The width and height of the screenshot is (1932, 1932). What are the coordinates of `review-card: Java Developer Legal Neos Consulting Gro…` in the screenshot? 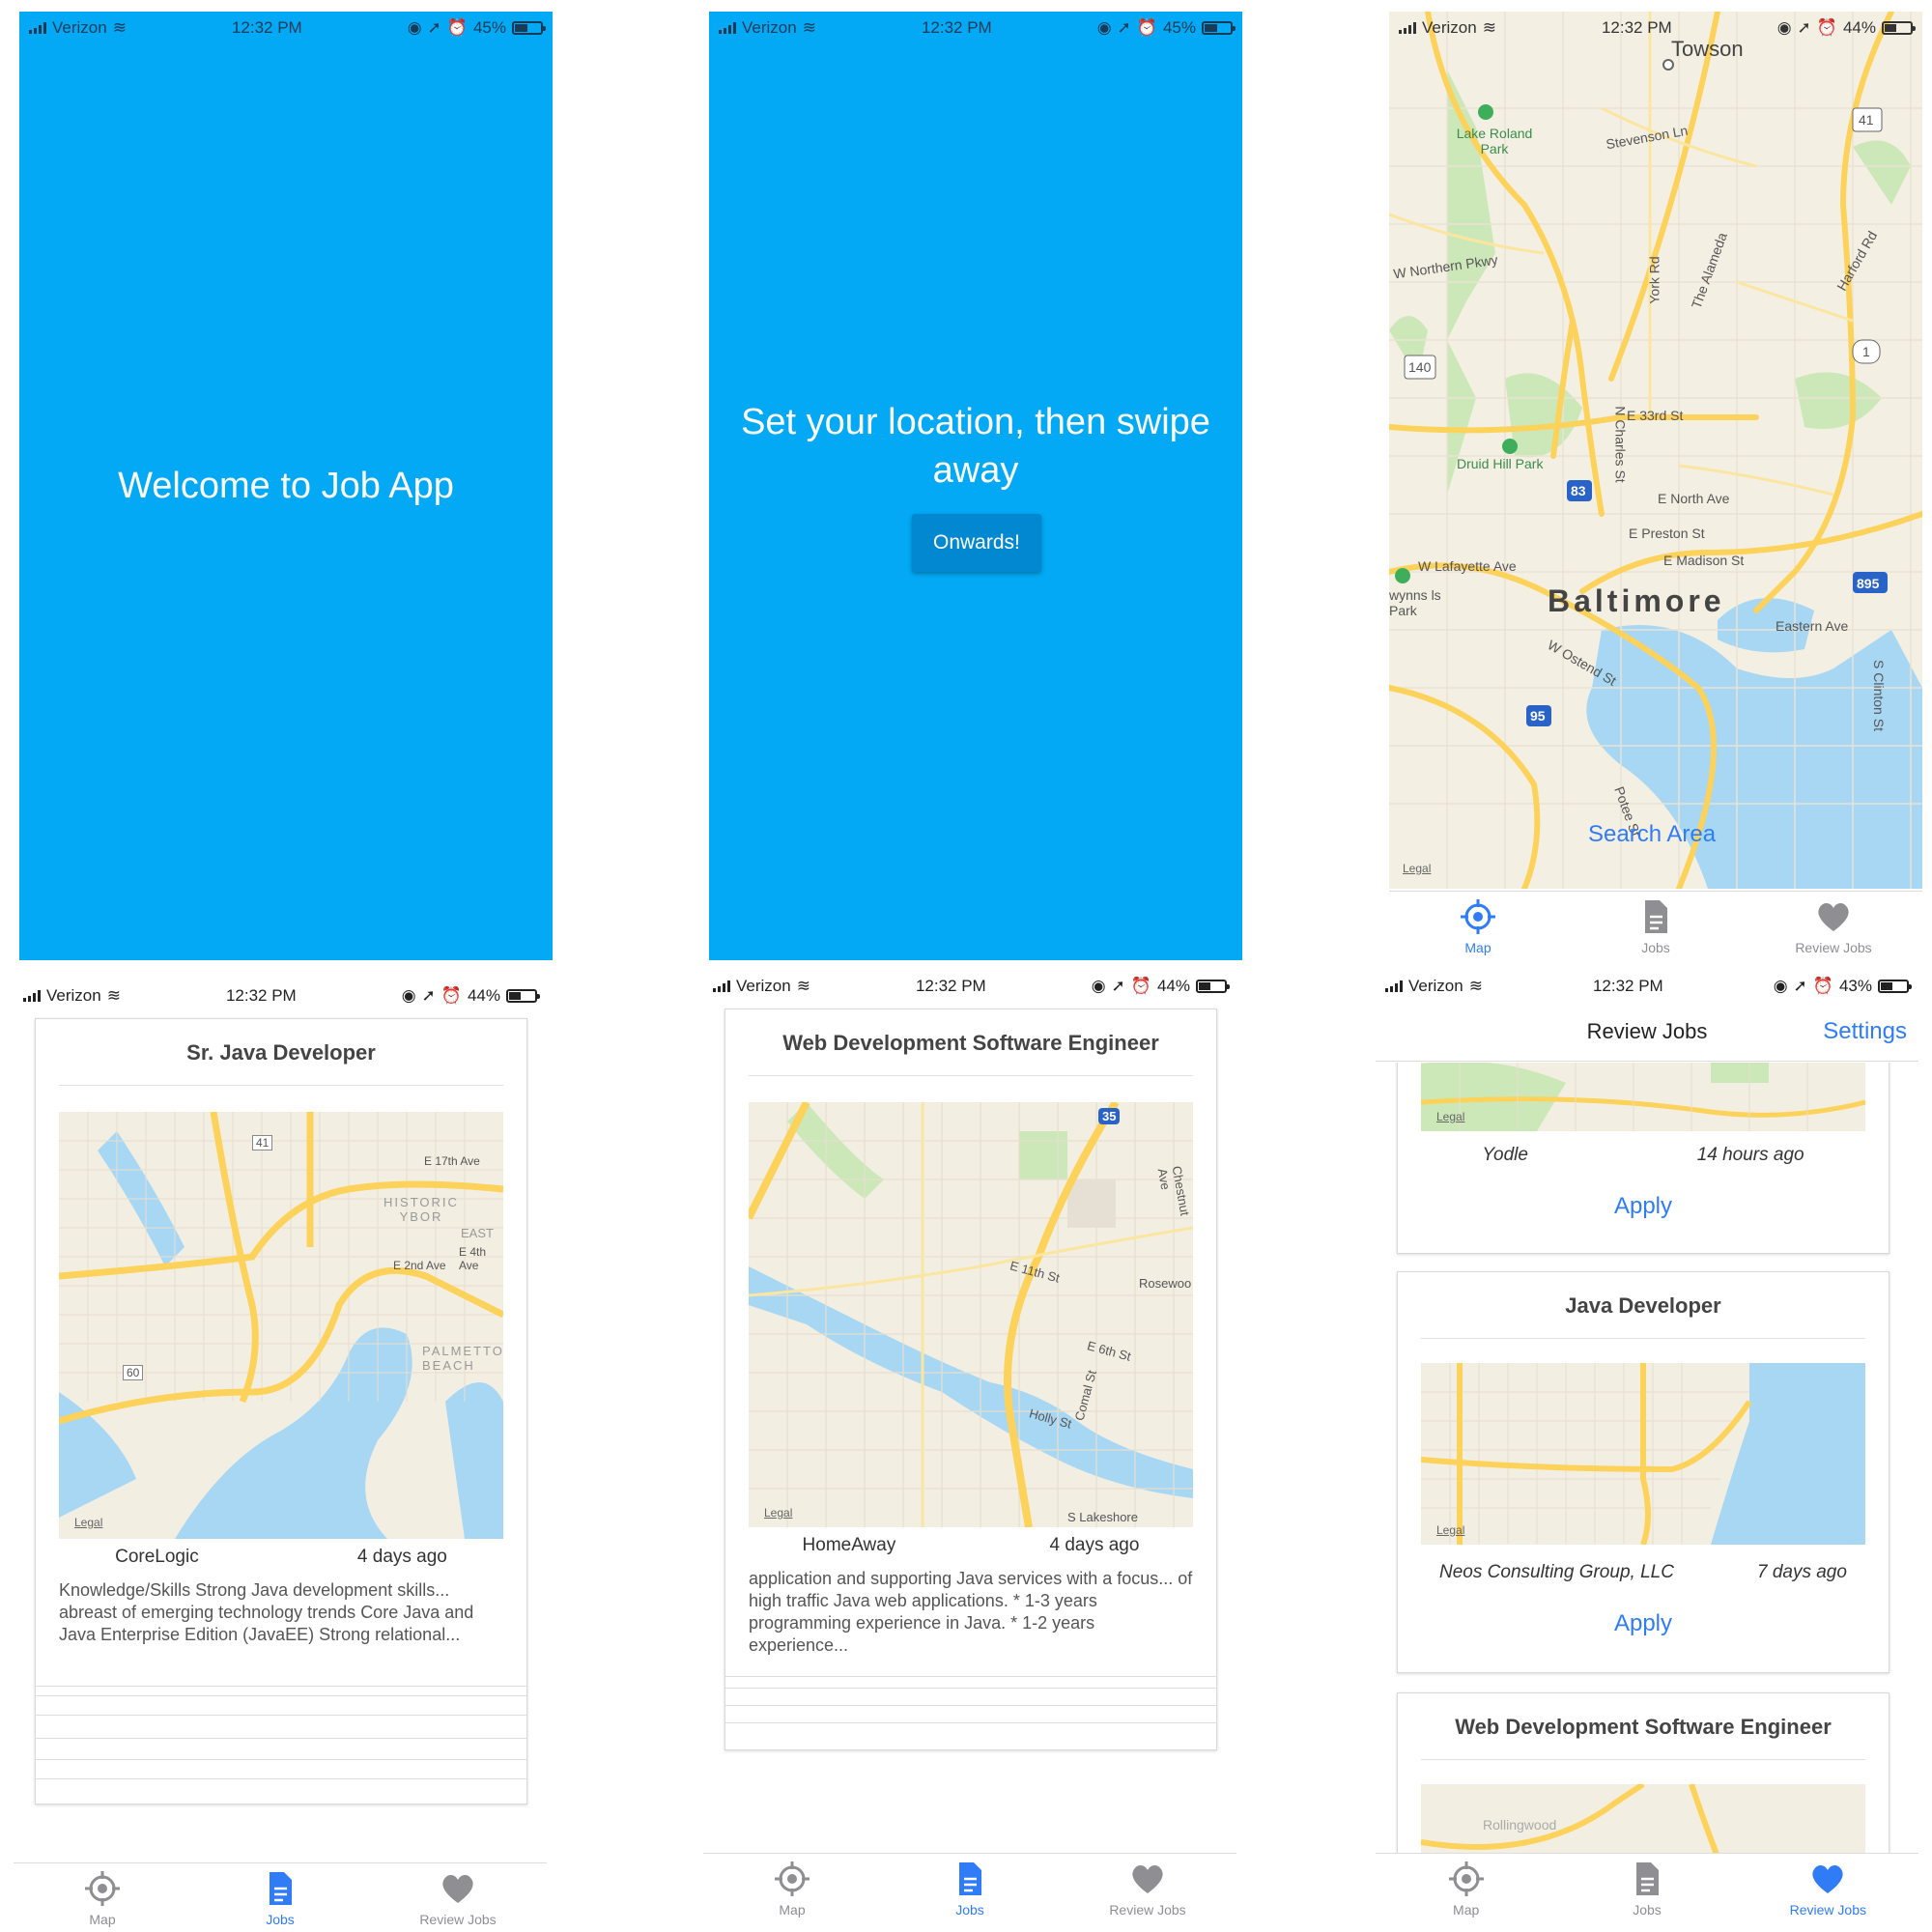 It's located at (1643, 1472).